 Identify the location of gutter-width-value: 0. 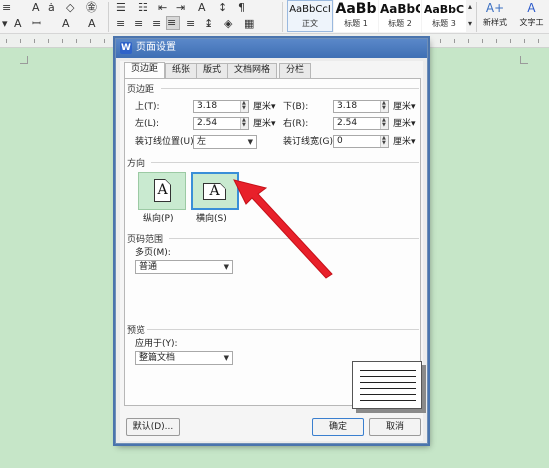
(340, 141).